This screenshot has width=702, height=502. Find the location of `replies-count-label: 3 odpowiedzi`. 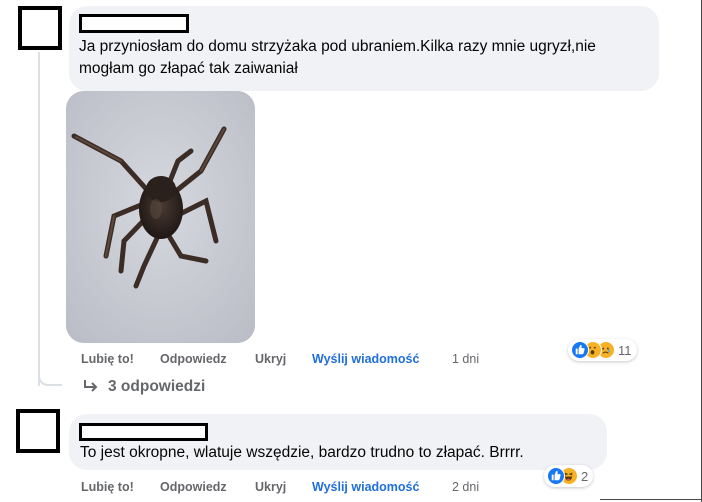

replies-count-label: 3 odpowiedzi is located at coordinates (157, 386).